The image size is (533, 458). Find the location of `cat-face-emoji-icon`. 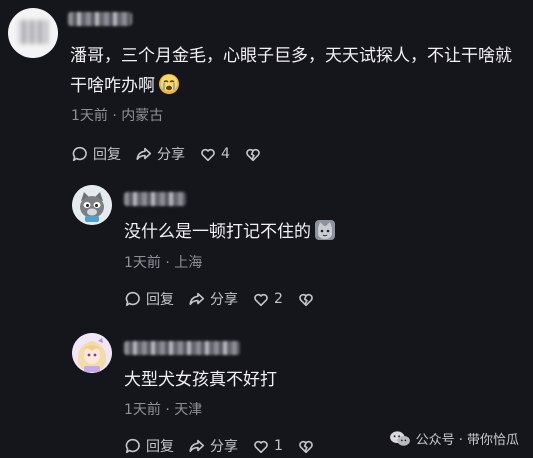

cat-face-emoji-icon is located at coordinates (325, 230).